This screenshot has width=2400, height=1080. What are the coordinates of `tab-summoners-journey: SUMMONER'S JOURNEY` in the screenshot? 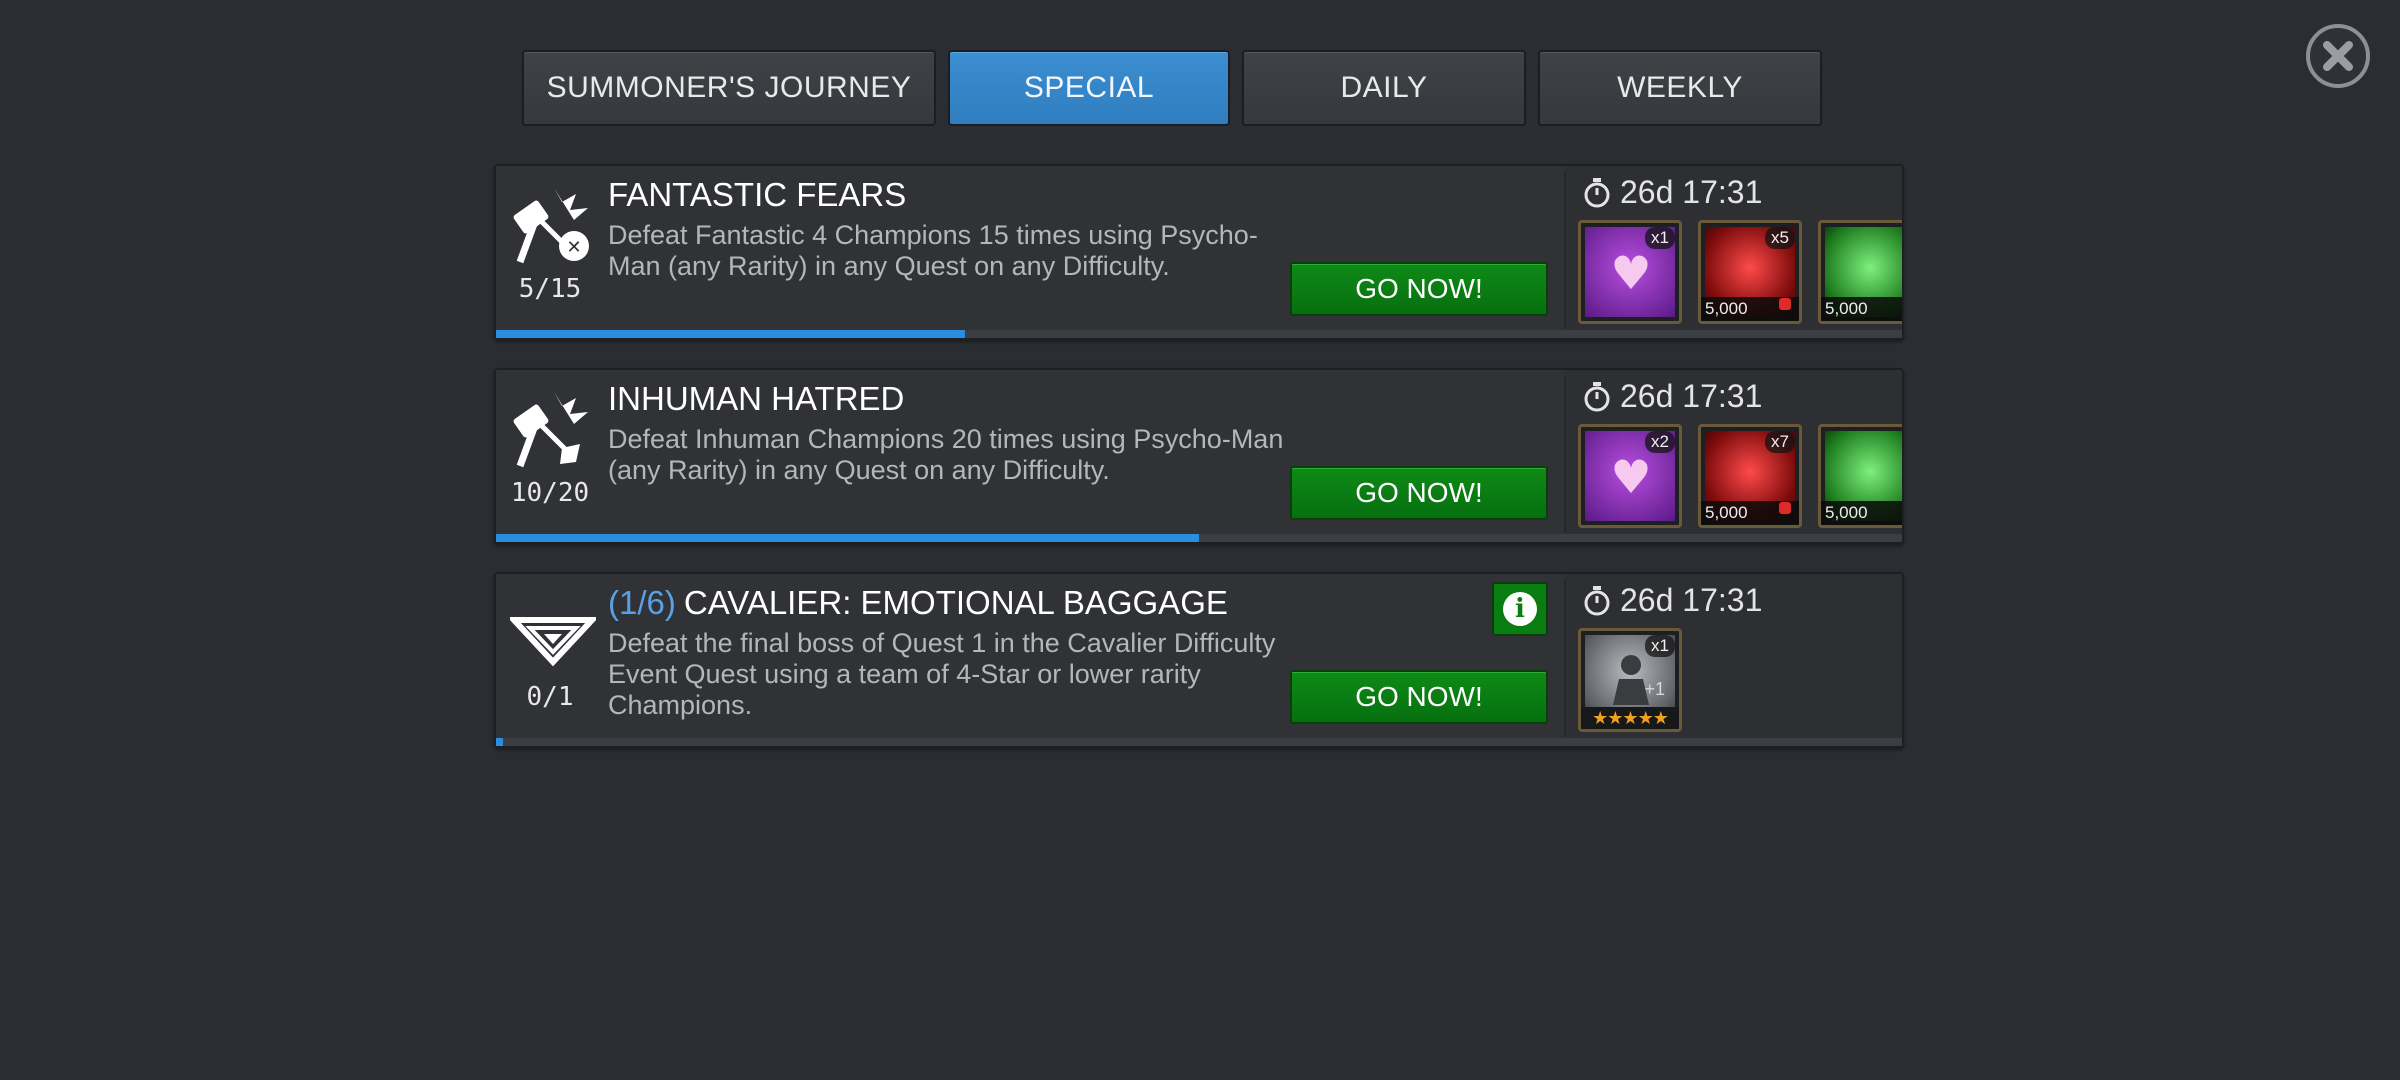 It's located at (729, 88).